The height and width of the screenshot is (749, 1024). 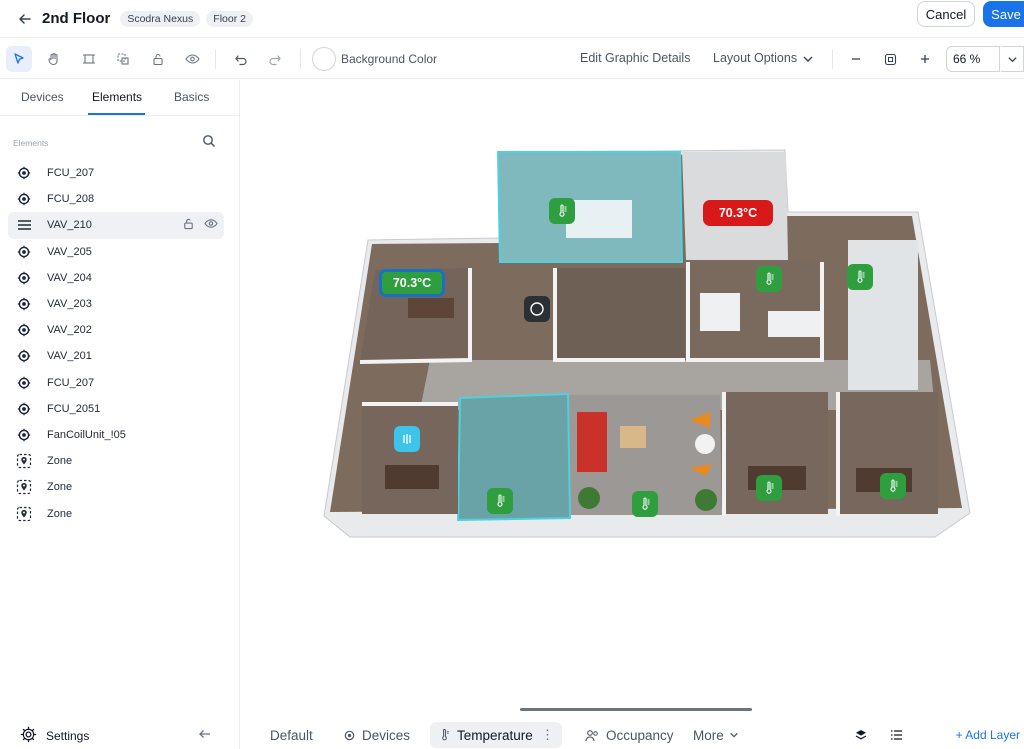 I want to click on zoom-out-icon, so click(x=856, y=59).